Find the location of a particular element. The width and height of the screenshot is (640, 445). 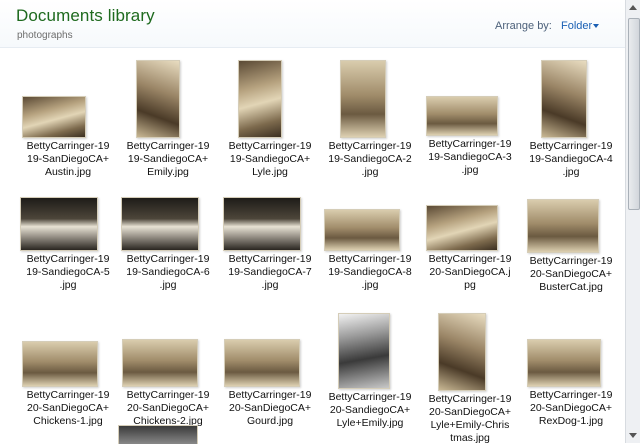

scroll-down-icon is located at coordinates (633, 435).